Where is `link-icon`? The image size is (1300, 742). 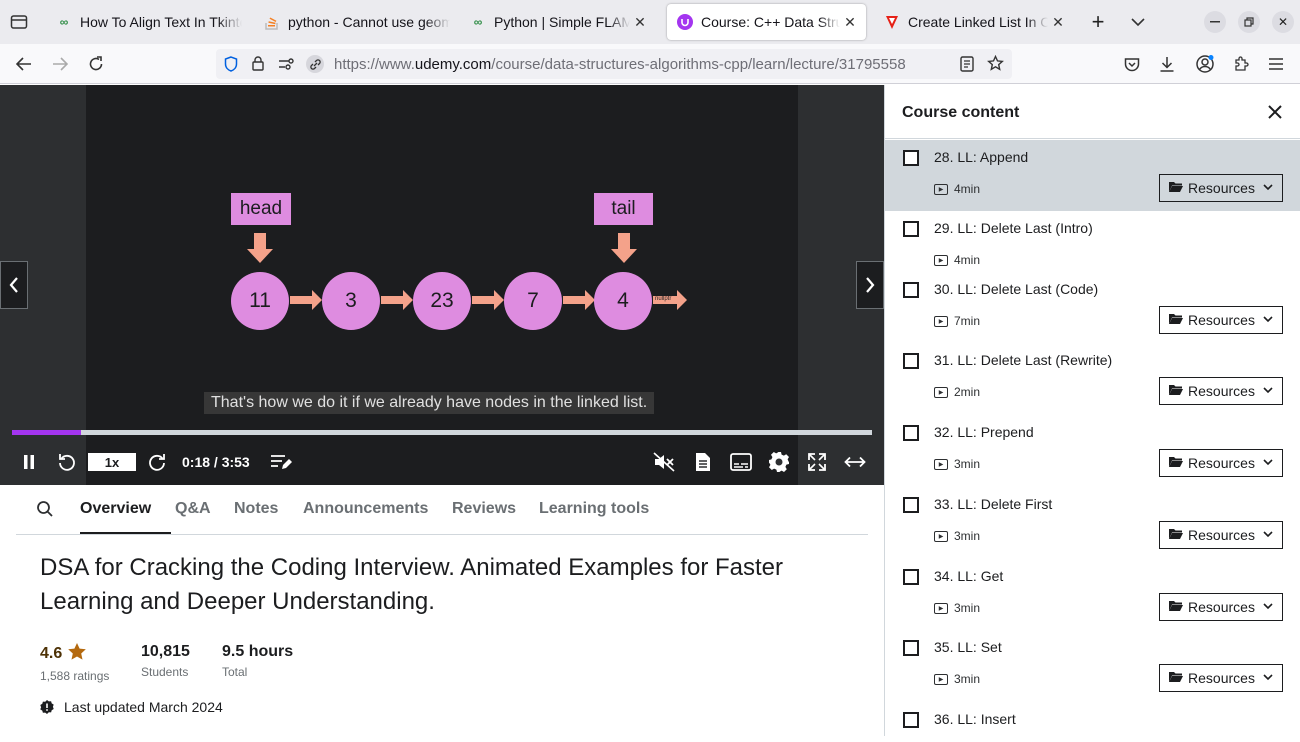
link-icon is located at coordinates (315, 64).